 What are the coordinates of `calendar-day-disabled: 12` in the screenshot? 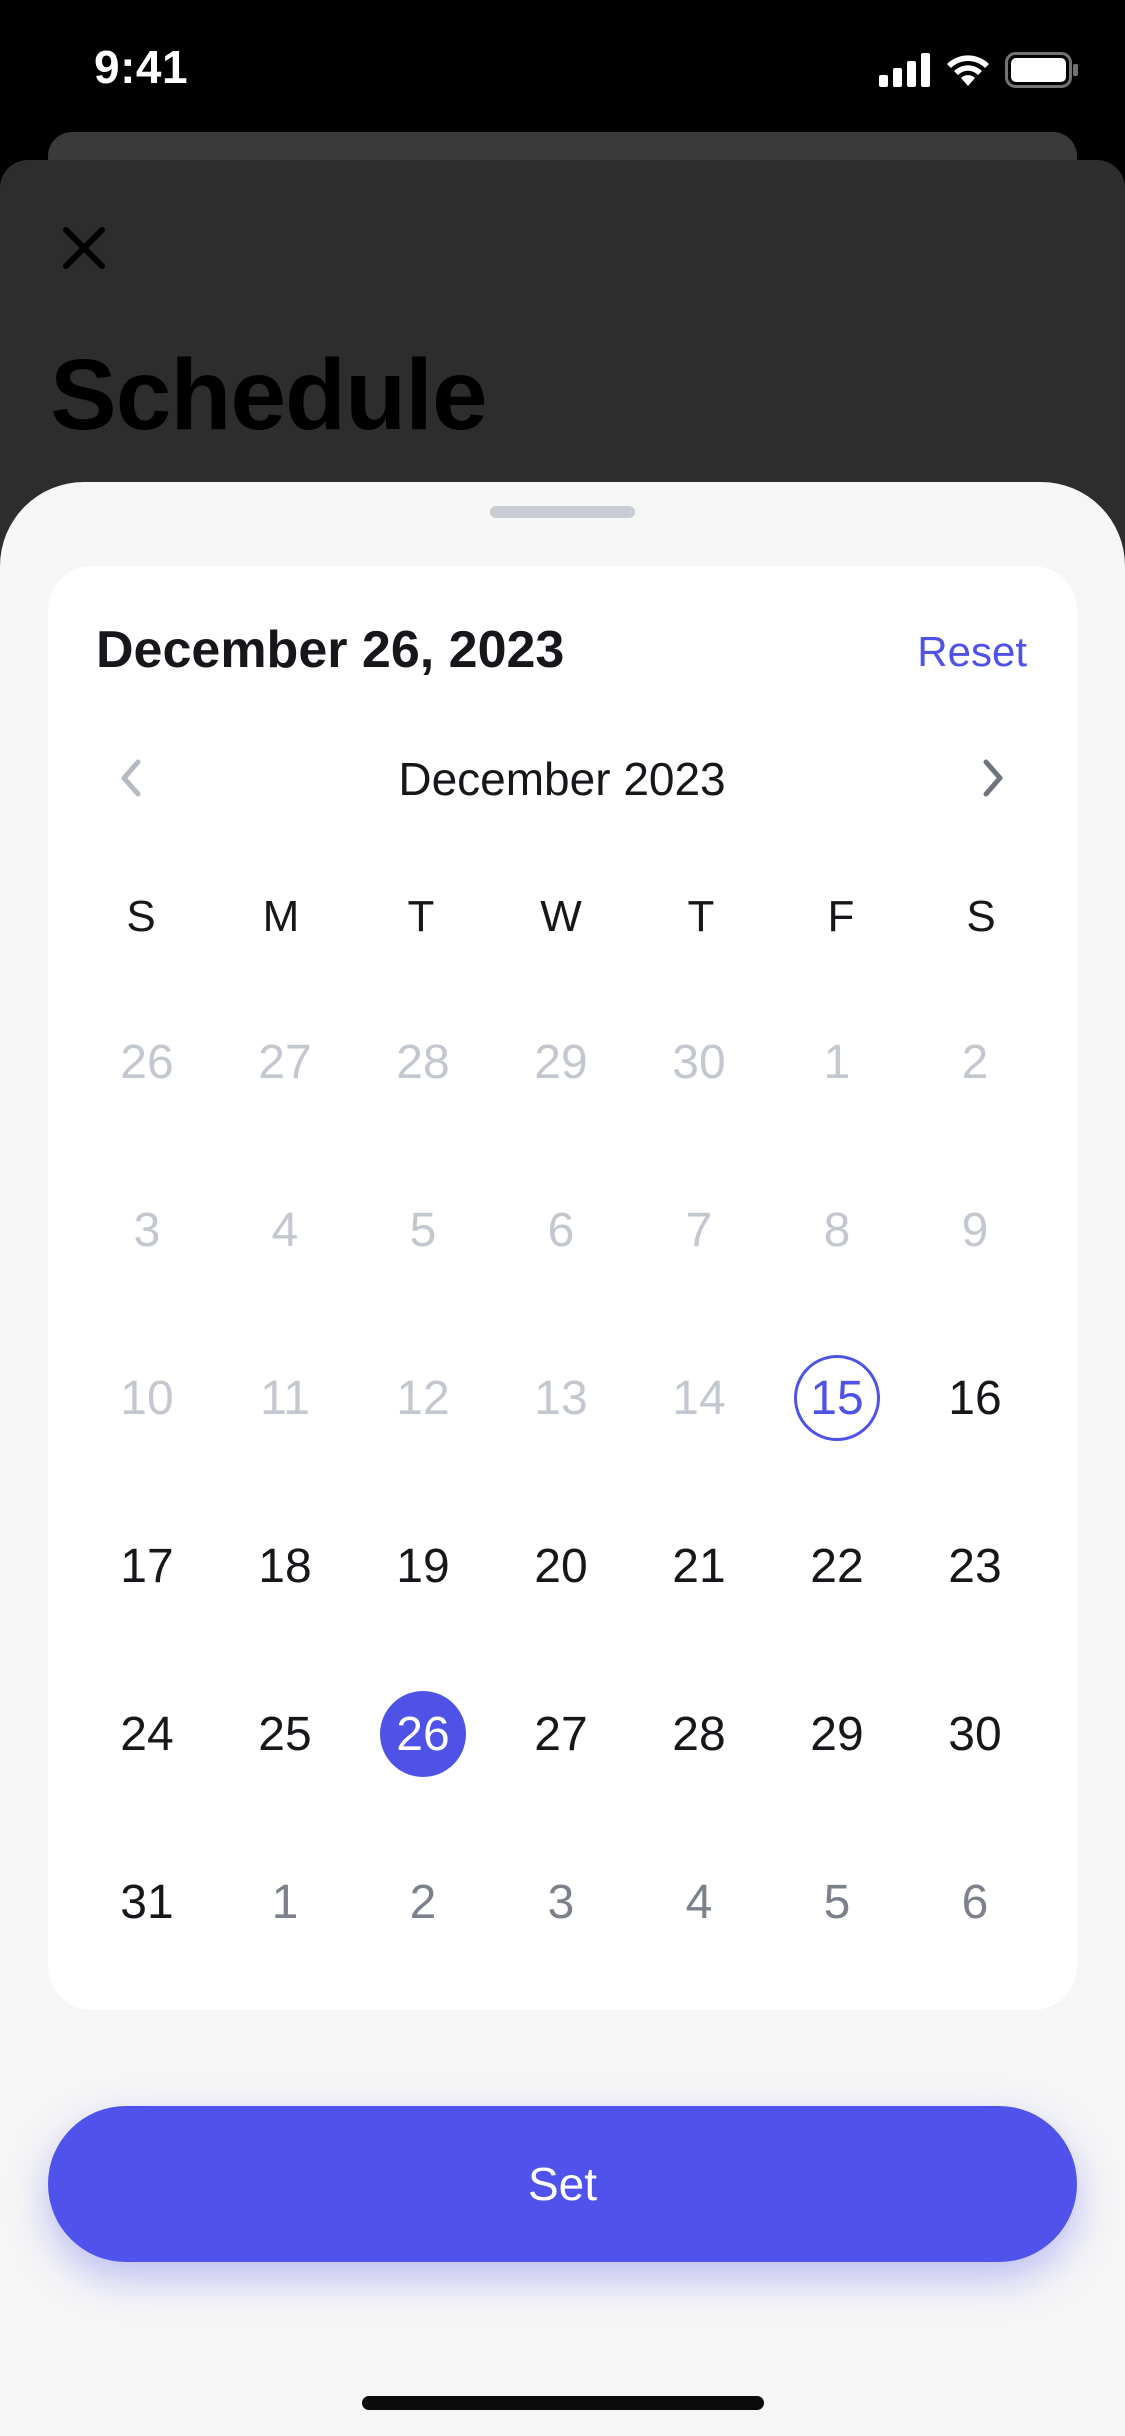 It's located at (423, 1398).